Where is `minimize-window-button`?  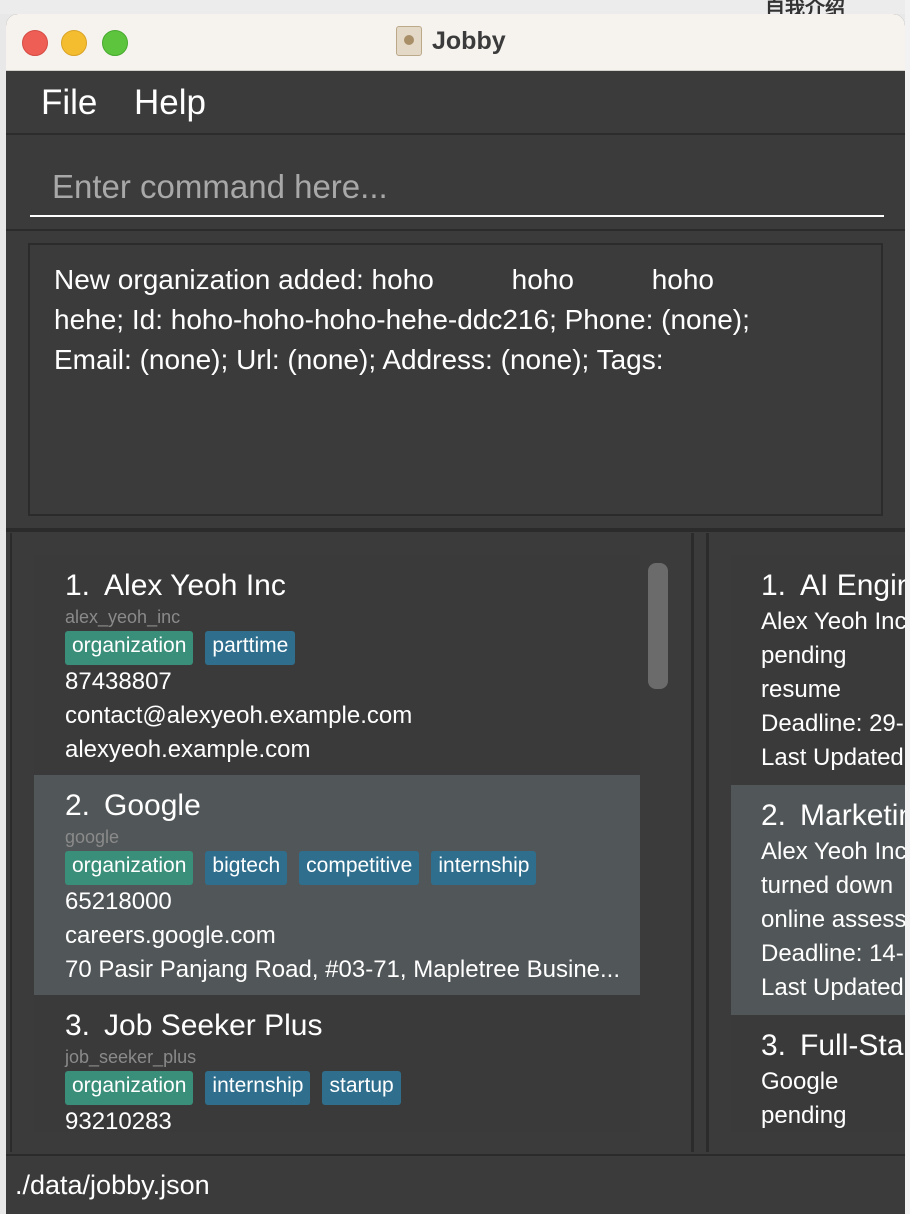
minimize-window-button is located at coordinates (74, 43).